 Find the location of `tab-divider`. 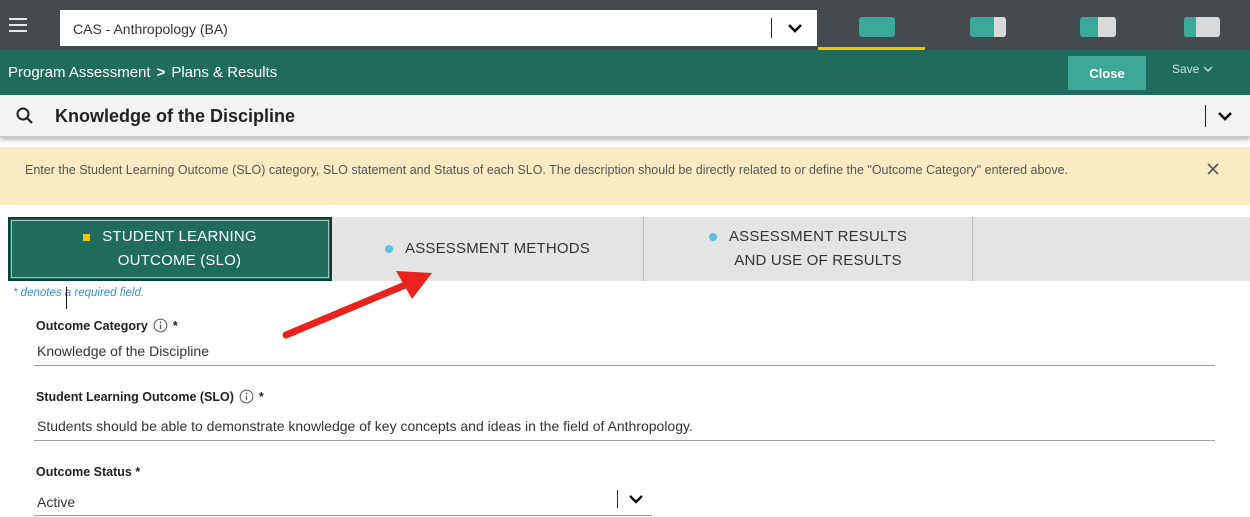

tab-divider is located at coordinates (972, 249).